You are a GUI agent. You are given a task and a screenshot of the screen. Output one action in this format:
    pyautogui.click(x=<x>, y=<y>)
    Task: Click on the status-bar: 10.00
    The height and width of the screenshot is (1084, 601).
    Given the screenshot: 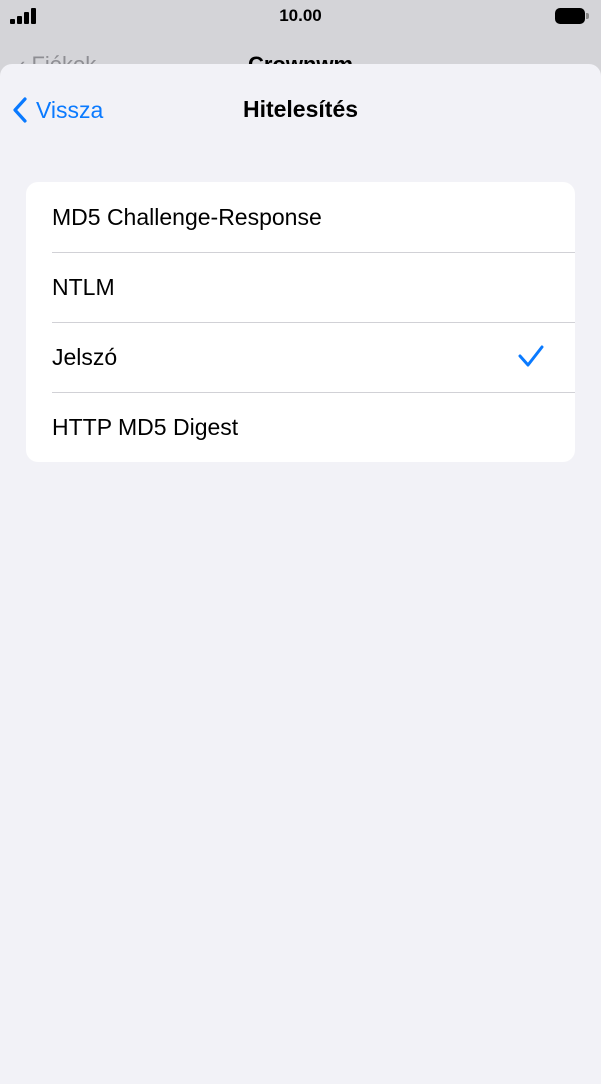 What is the action you would take?
    pyautogui.click(x=300, y=18)
    